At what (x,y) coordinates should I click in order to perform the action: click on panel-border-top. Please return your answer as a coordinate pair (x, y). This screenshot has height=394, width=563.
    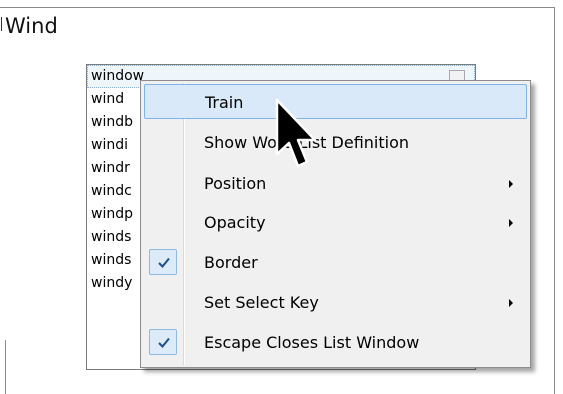
    Looking at the image, I should click on (277, 7).